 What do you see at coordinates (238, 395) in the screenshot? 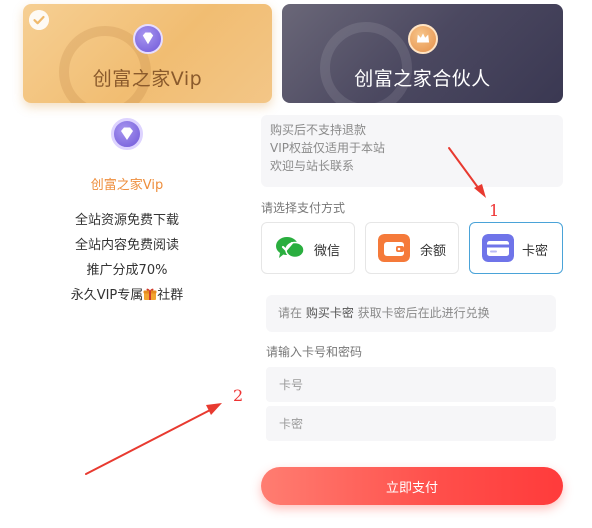
I see `annotation-number: 2` at bounding box center [238, 395].